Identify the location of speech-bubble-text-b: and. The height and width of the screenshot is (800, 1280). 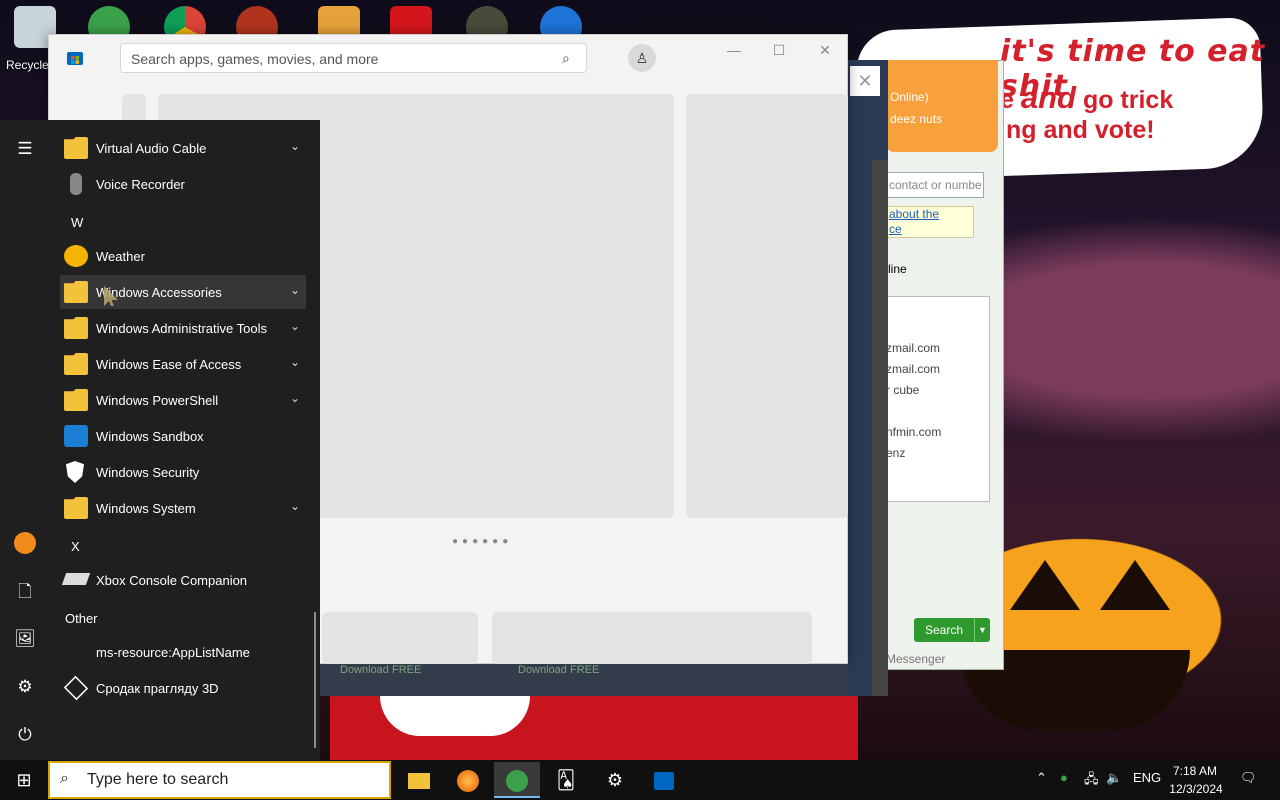
(1048, 97).